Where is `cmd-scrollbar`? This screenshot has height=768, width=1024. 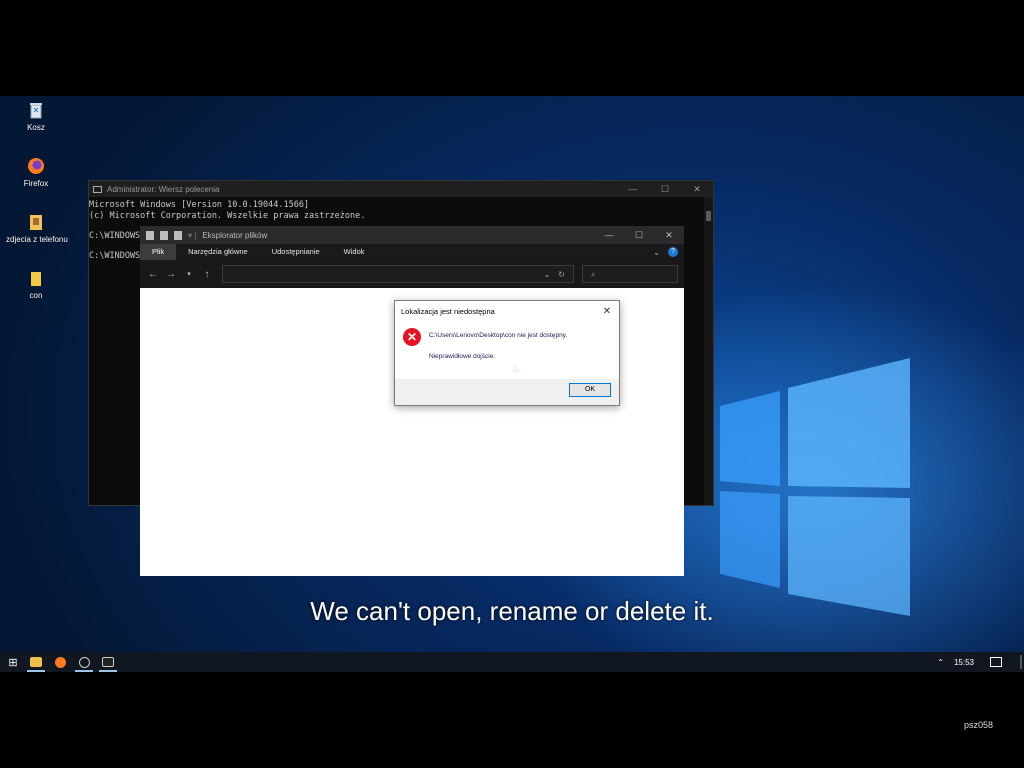 cmd-scrollbar is located at coordinates (708, 351).